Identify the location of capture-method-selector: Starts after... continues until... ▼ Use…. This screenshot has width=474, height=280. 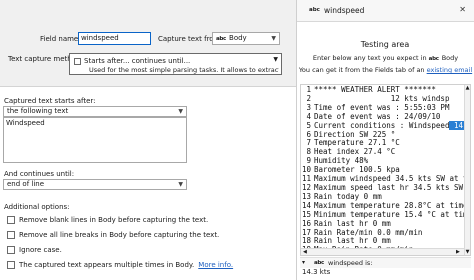
(175, 64).